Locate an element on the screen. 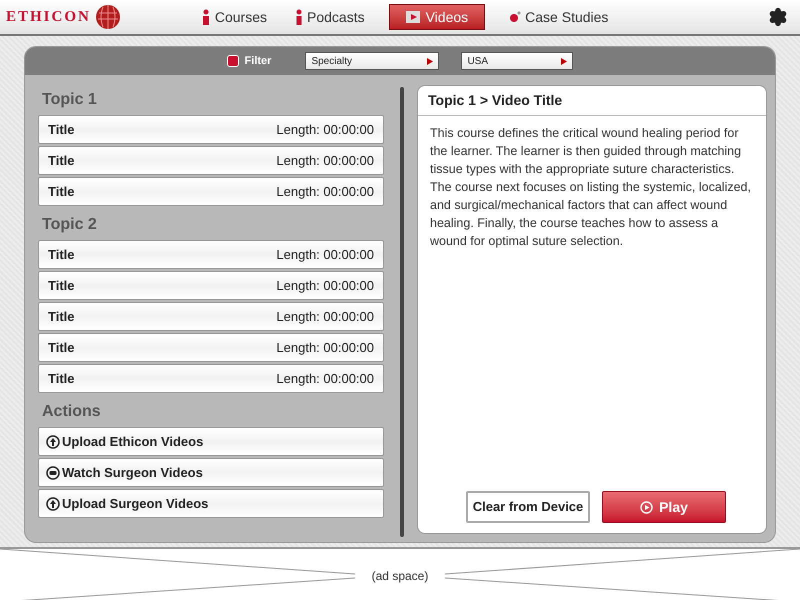  scrollbar is located at coordinates (402, 312).